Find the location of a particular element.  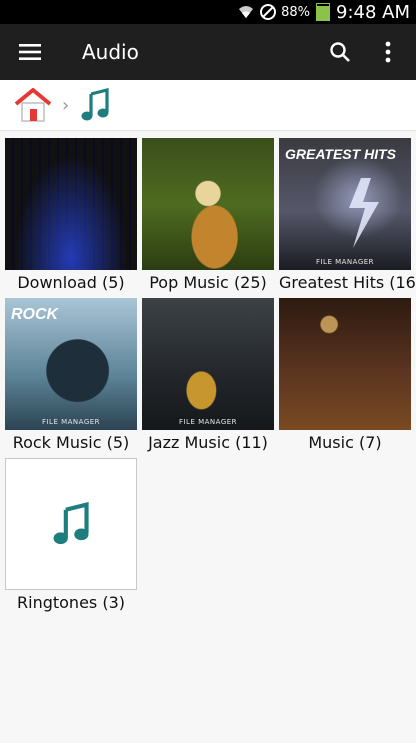

wifi-icon is located at coordinates (246, 12).